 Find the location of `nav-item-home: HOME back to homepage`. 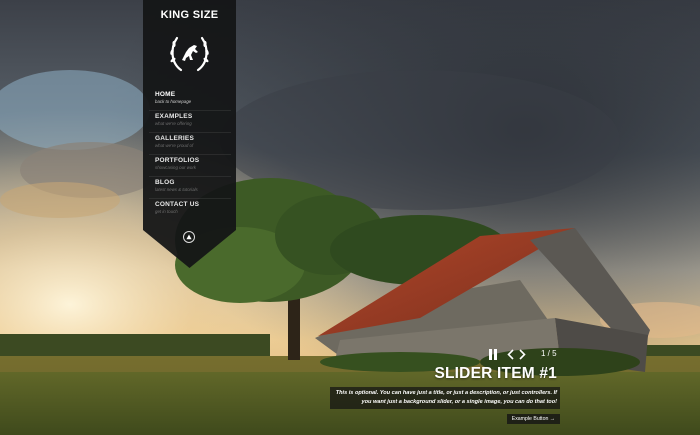

nav-item-home: HOME back to homepage is located at coordinates (190, 99).